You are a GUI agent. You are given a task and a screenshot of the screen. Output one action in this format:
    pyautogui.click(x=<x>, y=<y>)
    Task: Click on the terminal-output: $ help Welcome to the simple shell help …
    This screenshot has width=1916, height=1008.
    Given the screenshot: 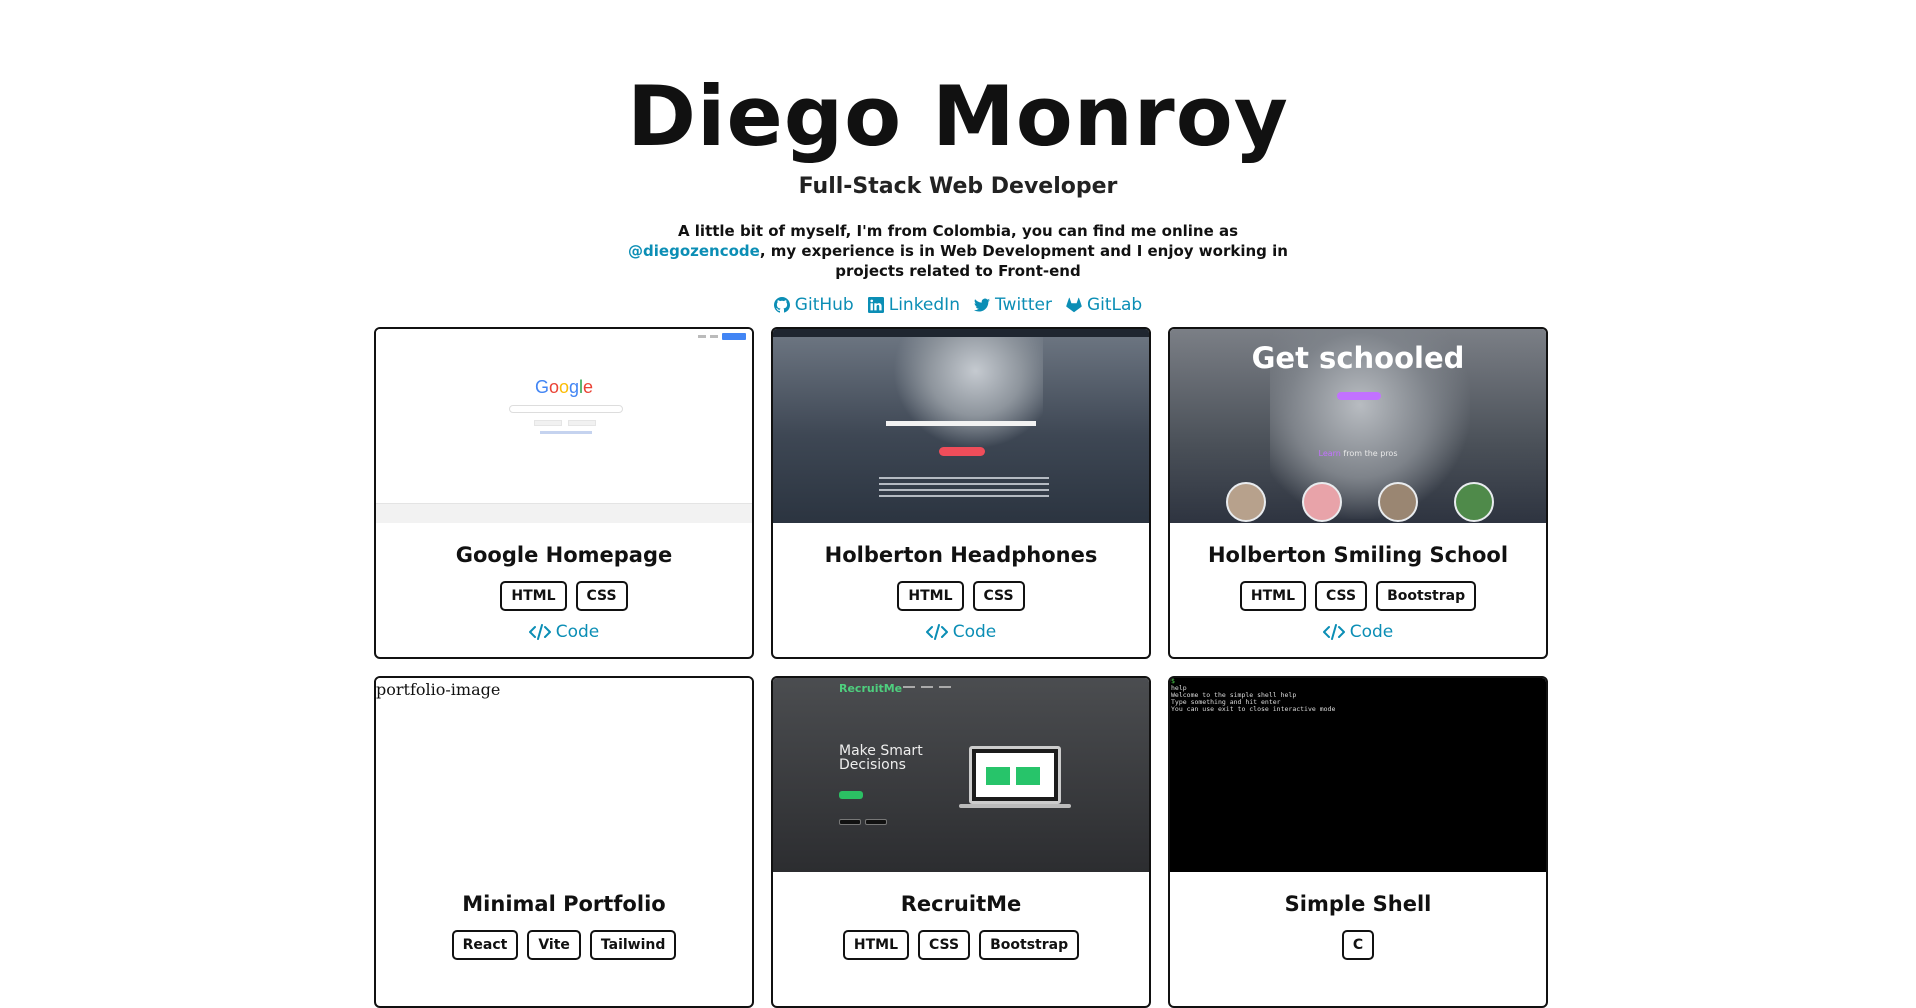 What is the action you would take?
    pyautogui.click(x=1253, y=695)
    